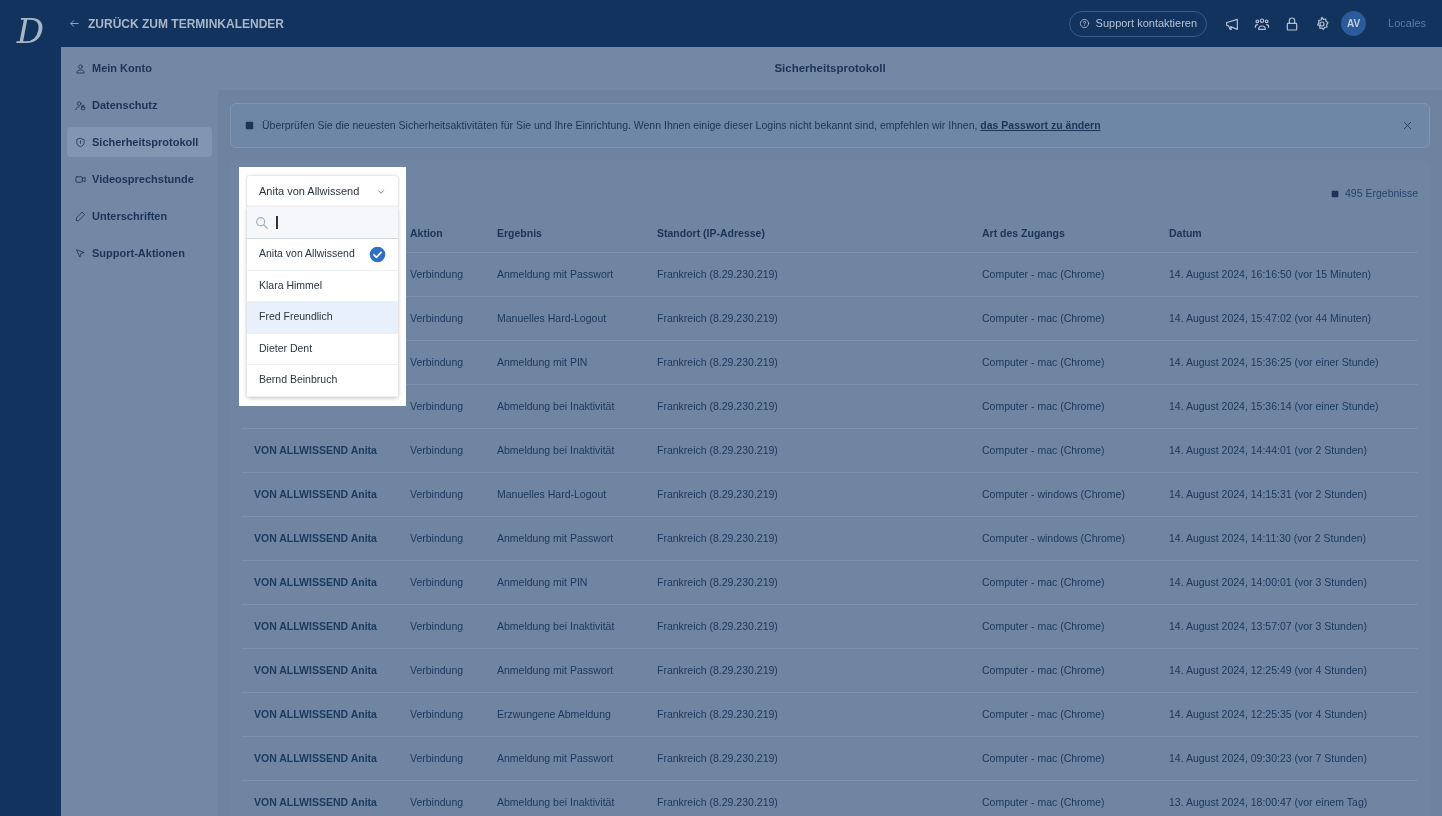 This screenshot has height=816, width=1442. Describe the element at coordinates (1381, 194) in the screenshot. I see `results-count: 495 Ergebnisse` at that location.